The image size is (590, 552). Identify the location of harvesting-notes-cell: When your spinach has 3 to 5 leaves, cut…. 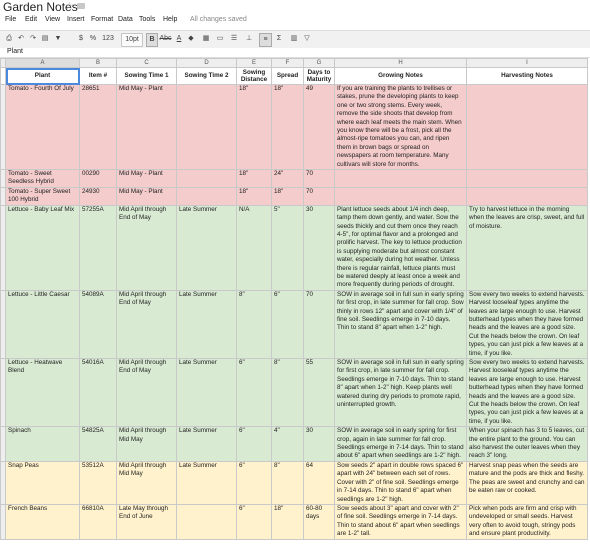
(527, 444).